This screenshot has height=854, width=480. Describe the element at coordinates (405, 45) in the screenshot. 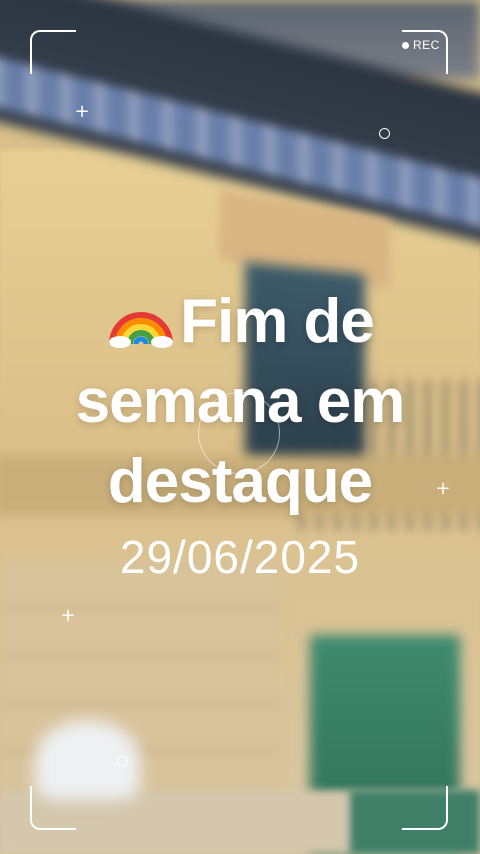

I see `record-dot-icon` at that location.